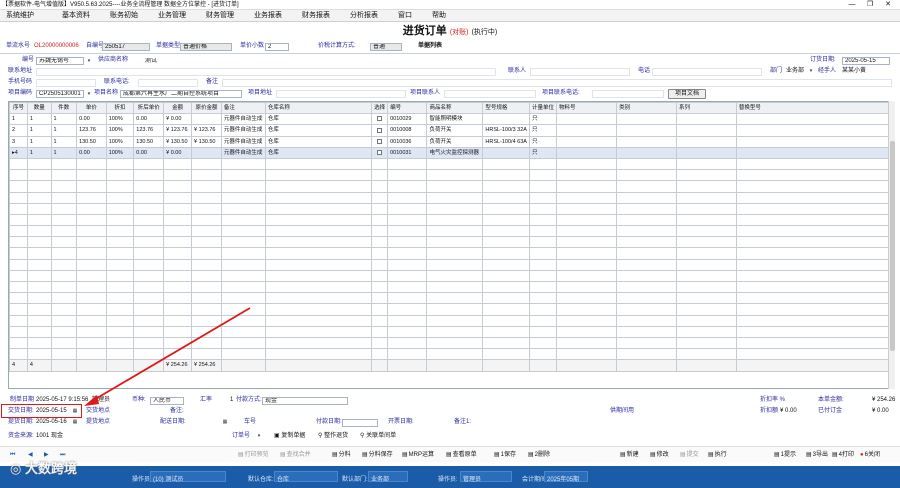 This screenshot has width=900, height=488. What do you see at coordinates (888, 4) in the screenshot?
I see `close-window-button: ✕` at bounding box center [888, 4].